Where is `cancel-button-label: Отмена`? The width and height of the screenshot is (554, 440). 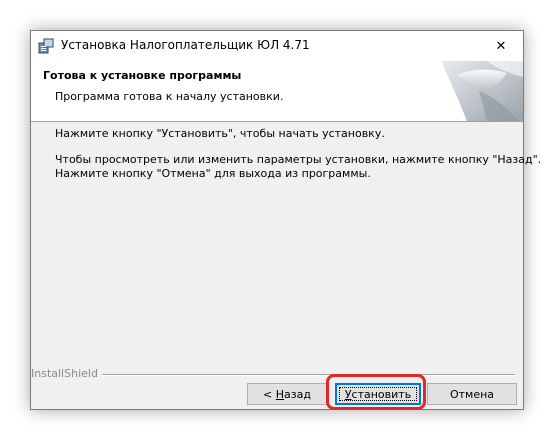
cancel-button-label: Отмена is located at coordinates (472, 394).